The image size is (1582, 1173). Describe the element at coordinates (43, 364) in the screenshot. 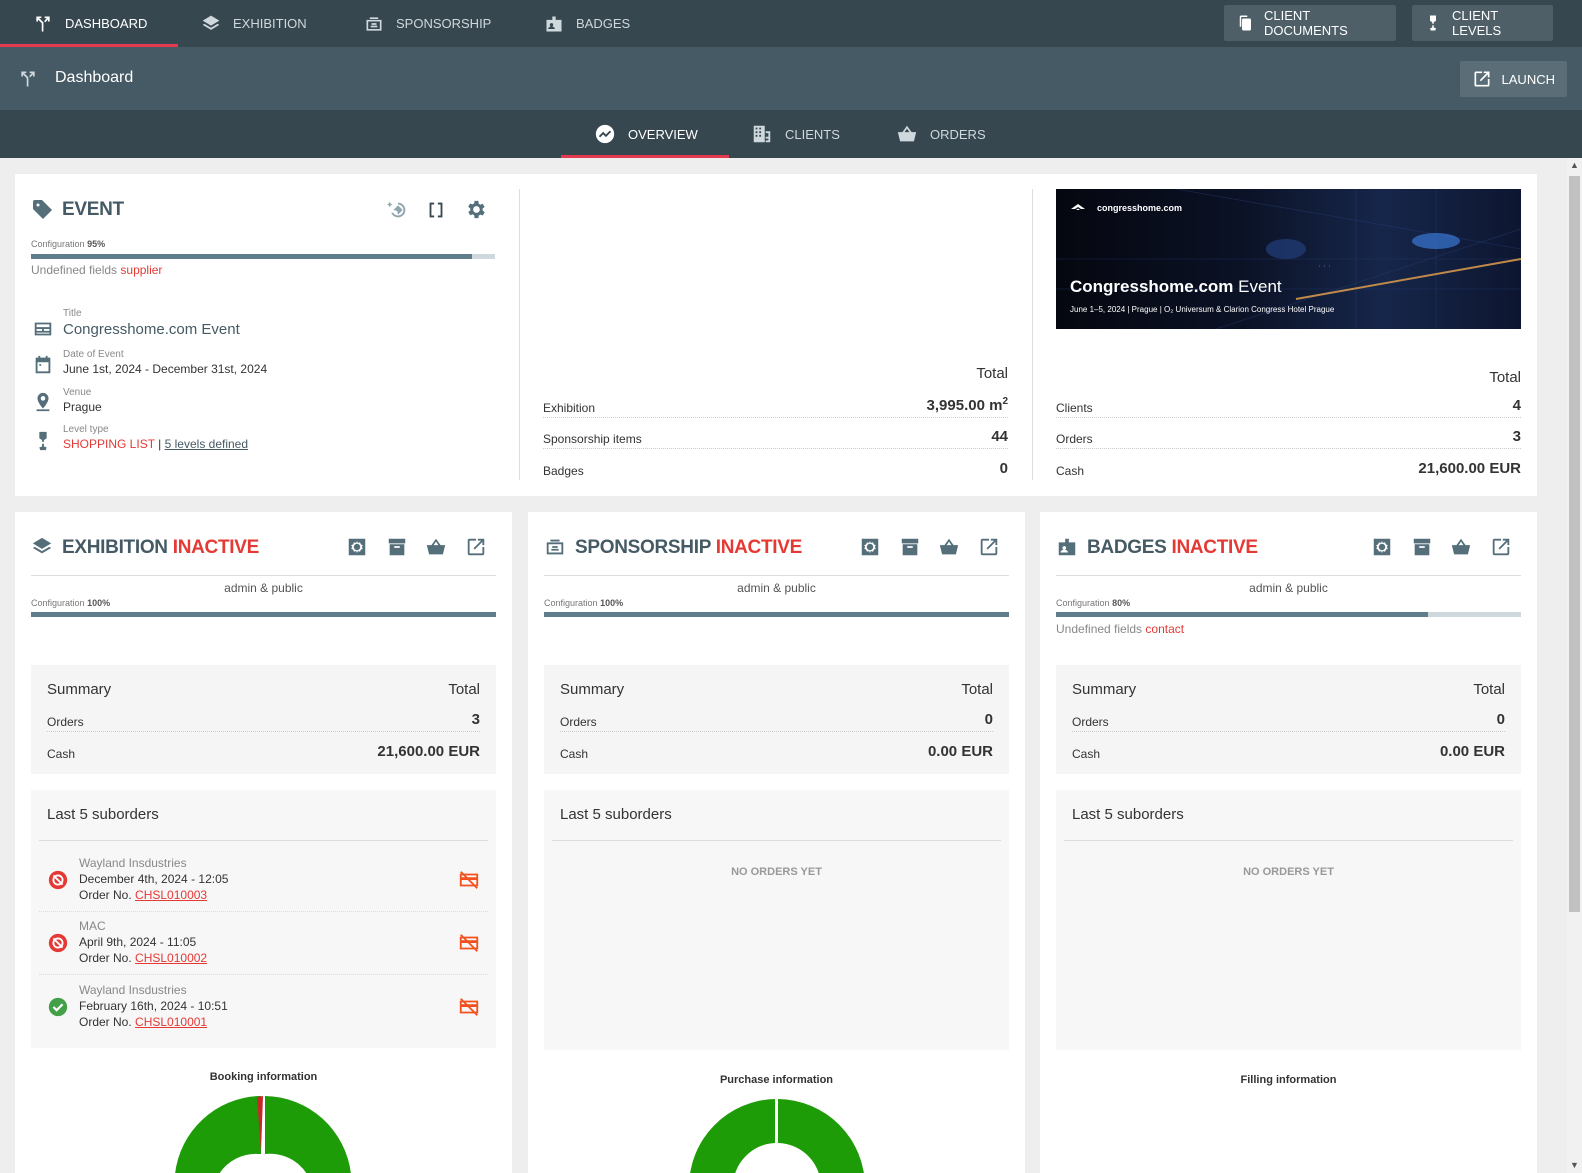

I see `calendar-icon` at that location.